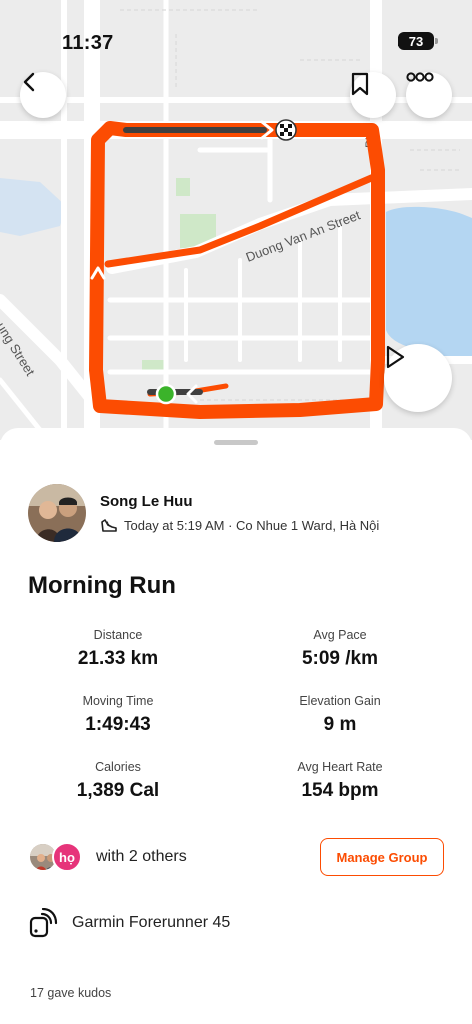 The width and height of the screenshot is (472, 1024). What do you see at coordinates (382, 857) in the screenshot?
I see `manage-group-button: Manage Group` at bounding box center [382, 857].